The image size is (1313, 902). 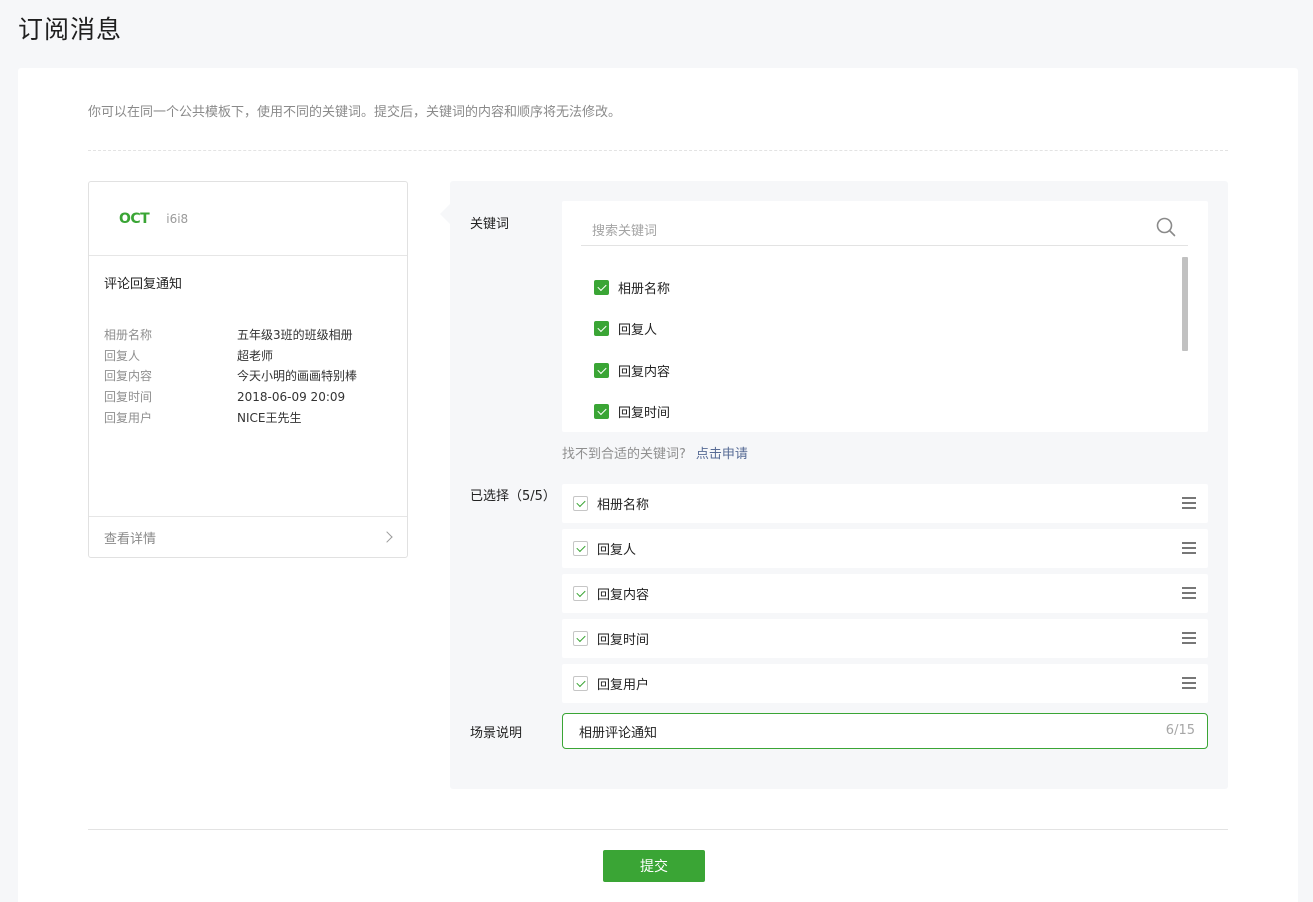 I want to click on view-details-label: 查看详情, so click(x=130, y=539).